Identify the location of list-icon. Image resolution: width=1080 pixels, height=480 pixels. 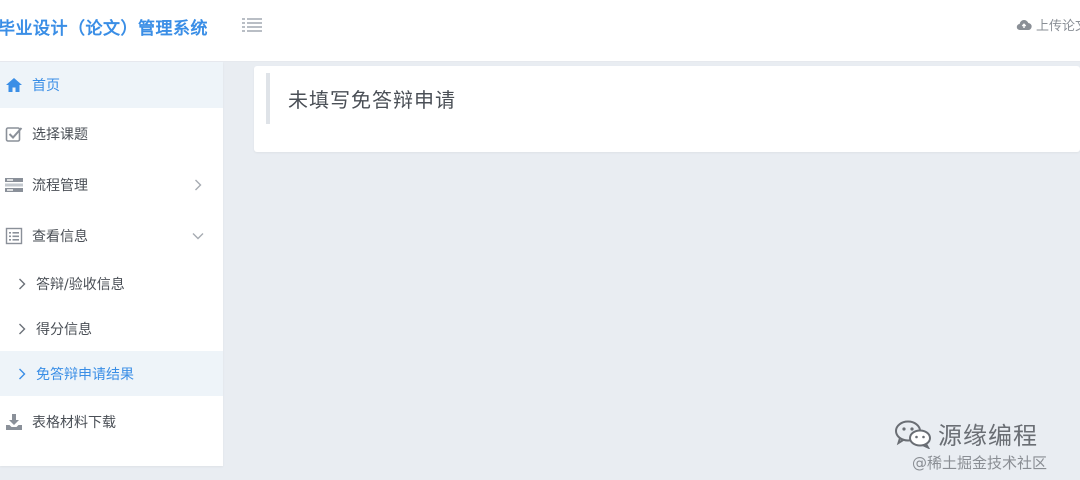
(252, 25).